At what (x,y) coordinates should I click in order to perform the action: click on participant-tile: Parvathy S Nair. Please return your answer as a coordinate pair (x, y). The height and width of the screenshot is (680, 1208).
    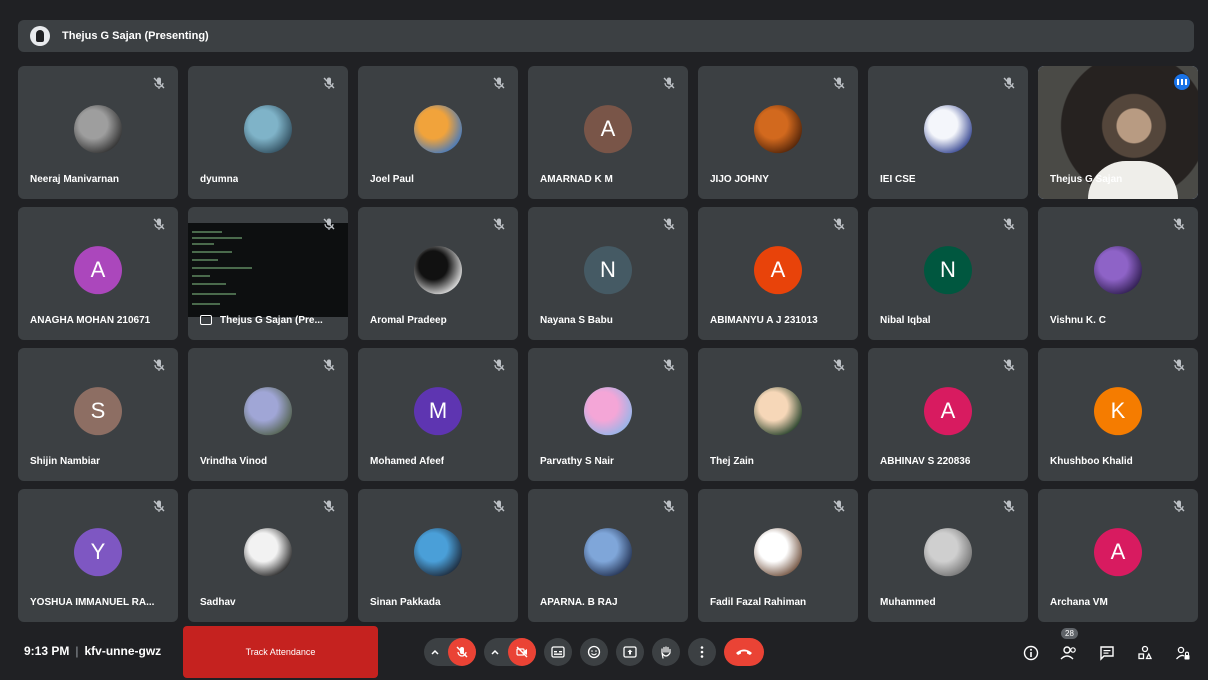
    Looking at the image, I should click on (608, 414).